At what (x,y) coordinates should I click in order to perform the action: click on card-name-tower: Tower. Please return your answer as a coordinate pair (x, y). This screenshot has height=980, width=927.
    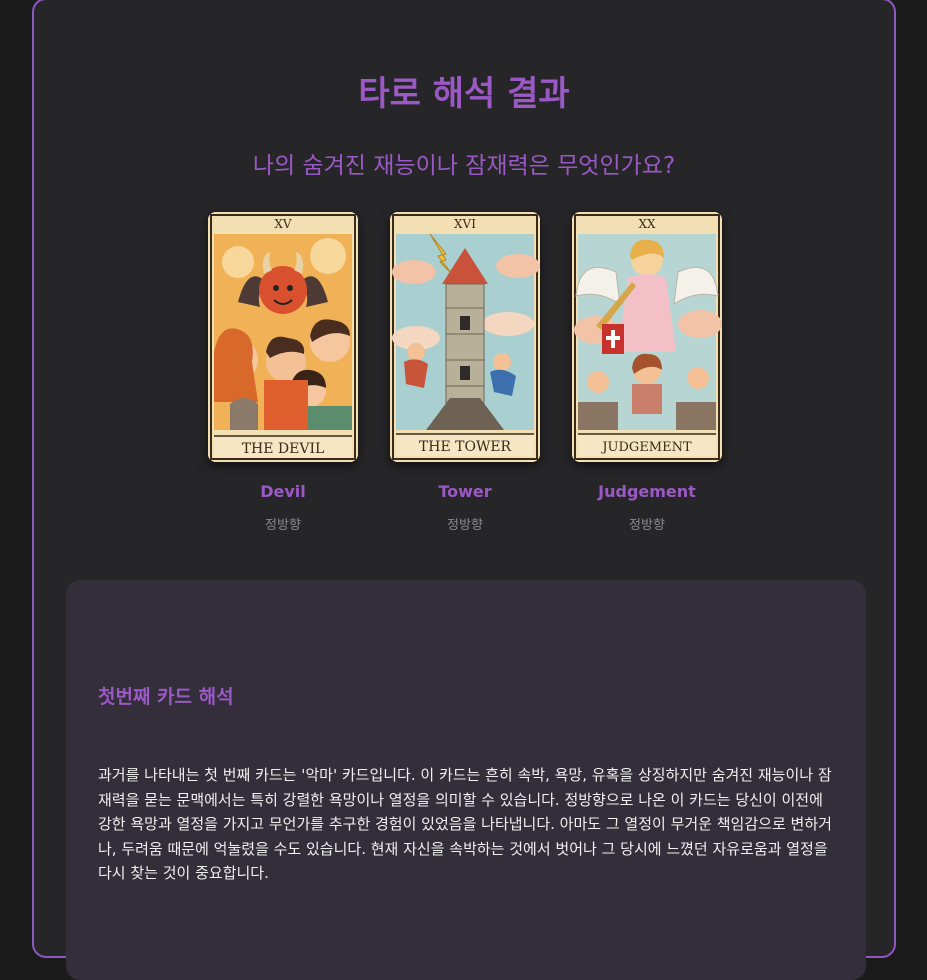
    Looking at the image, I should click on (465, 491).